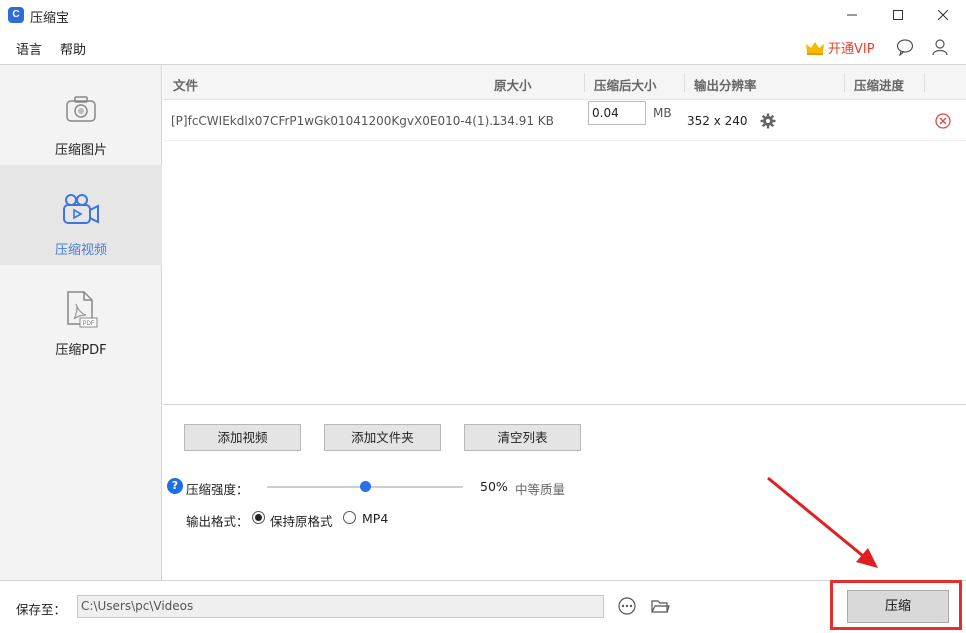 This screenshot has height=633, width=966. I want to click on chat-bubble-icon, so click(905, 47).